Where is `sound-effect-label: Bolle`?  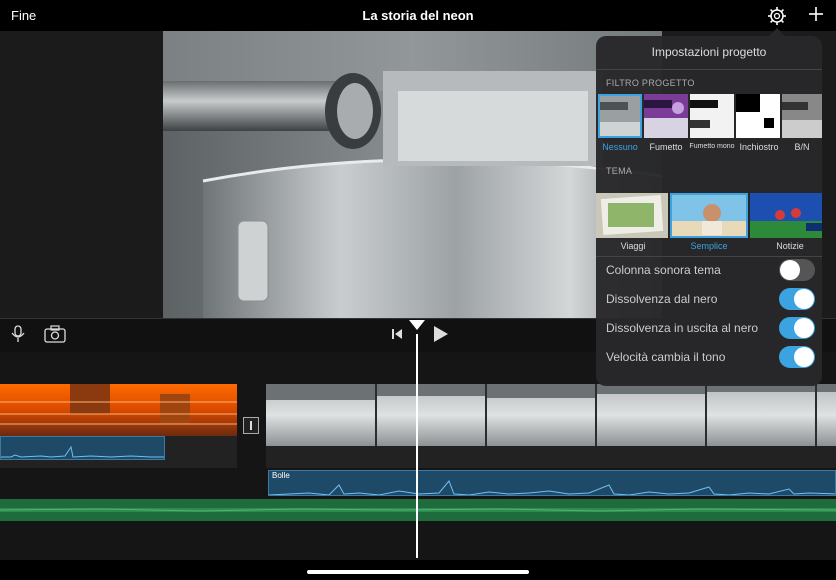
sound-effect-label: Bolle is located at coordinates (281, 475).